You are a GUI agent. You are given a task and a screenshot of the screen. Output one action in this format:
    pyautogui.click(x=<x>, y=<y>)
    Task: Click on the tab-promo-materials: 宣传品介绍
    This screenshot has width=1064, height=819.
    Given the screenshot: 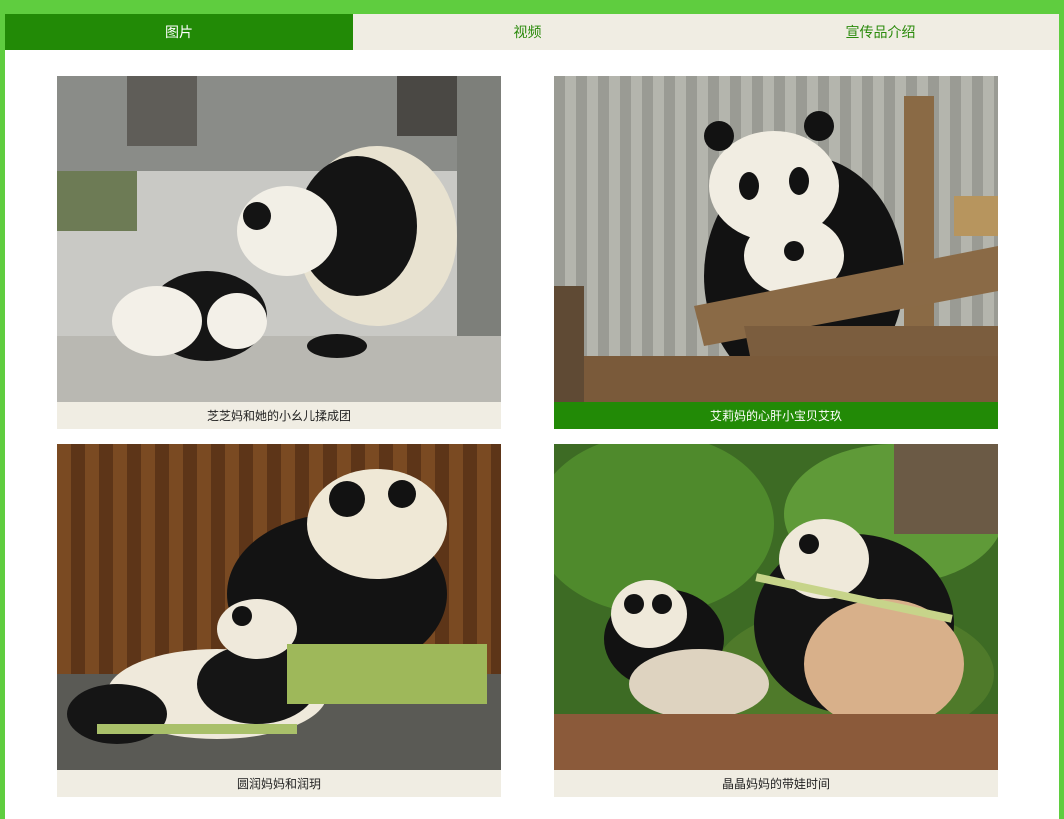 What is the action you would take?
    pyautogui.click(x=880, y=32)
    